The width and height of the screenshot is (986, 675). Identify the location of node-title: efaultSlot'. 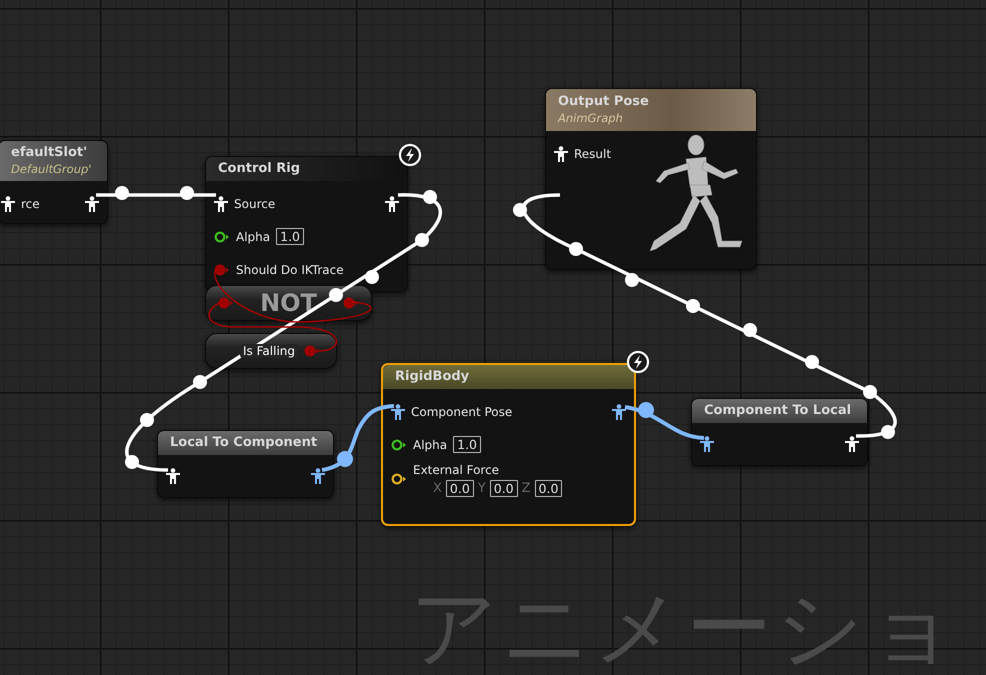
(49, 152).